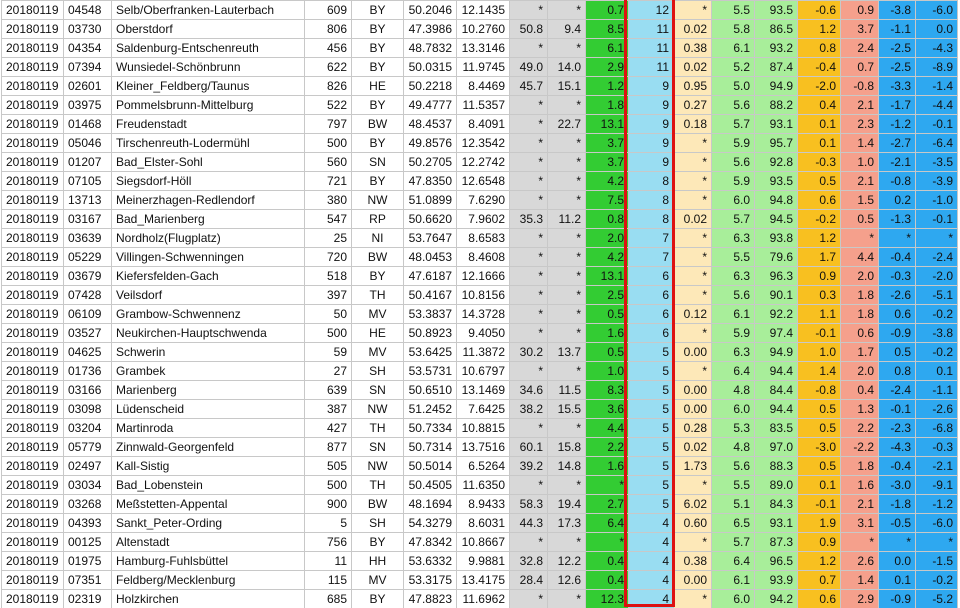 The image size is (960, 608). What do you see at coordinates (819, 314) in the screenshot?
I see `value-h-cell: 1.1` at bounding box center [819, 314].